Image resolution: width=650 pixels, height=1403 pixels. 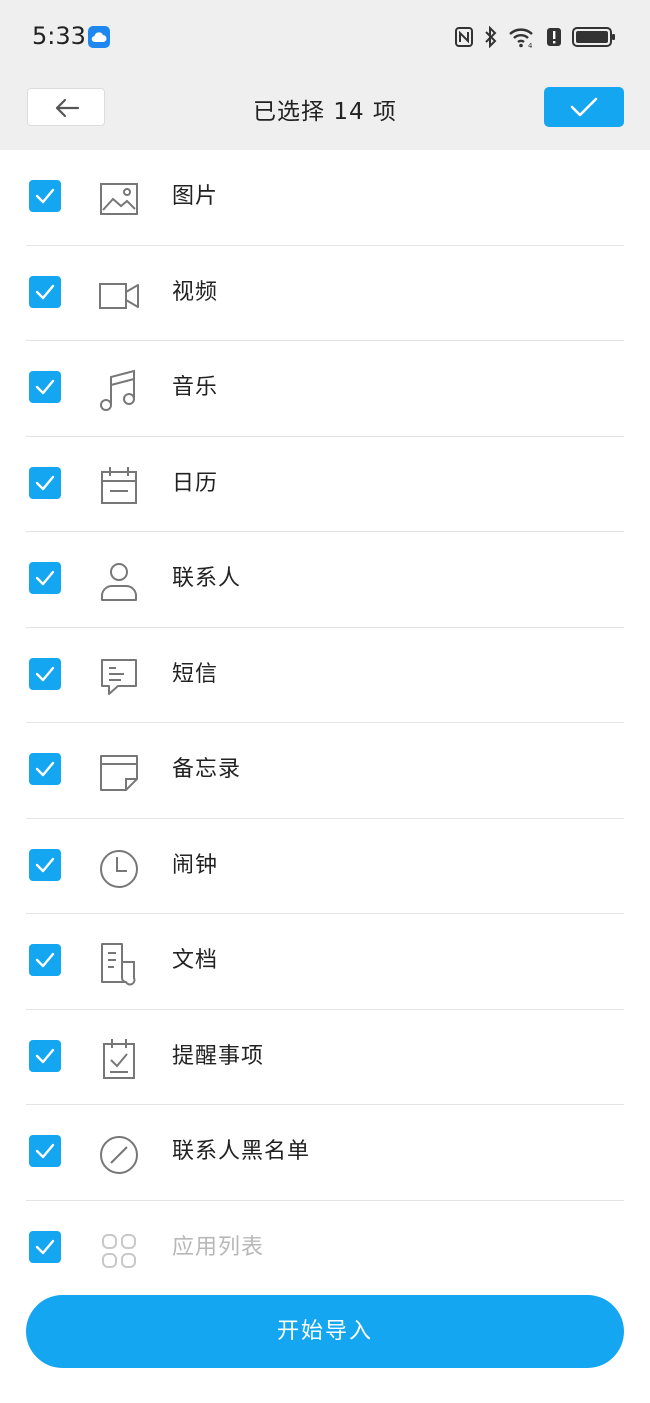 What do you see at coordinates (195, 674) in the screenshot?
I see `item-label: 短信` at bounding box center [195, 674].